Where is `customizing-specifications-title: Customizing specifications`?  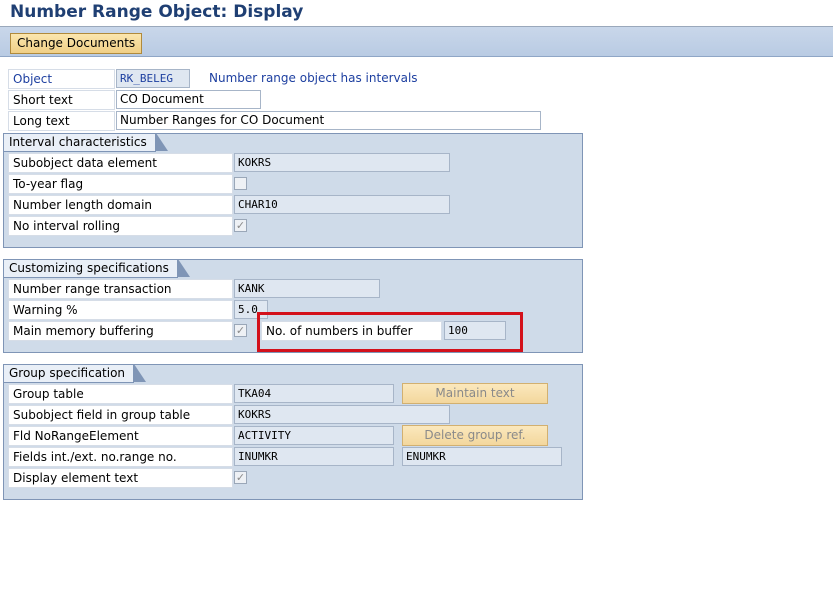
customizing-specifications-title: Customizing specifications is located at coordinates (97, 268).